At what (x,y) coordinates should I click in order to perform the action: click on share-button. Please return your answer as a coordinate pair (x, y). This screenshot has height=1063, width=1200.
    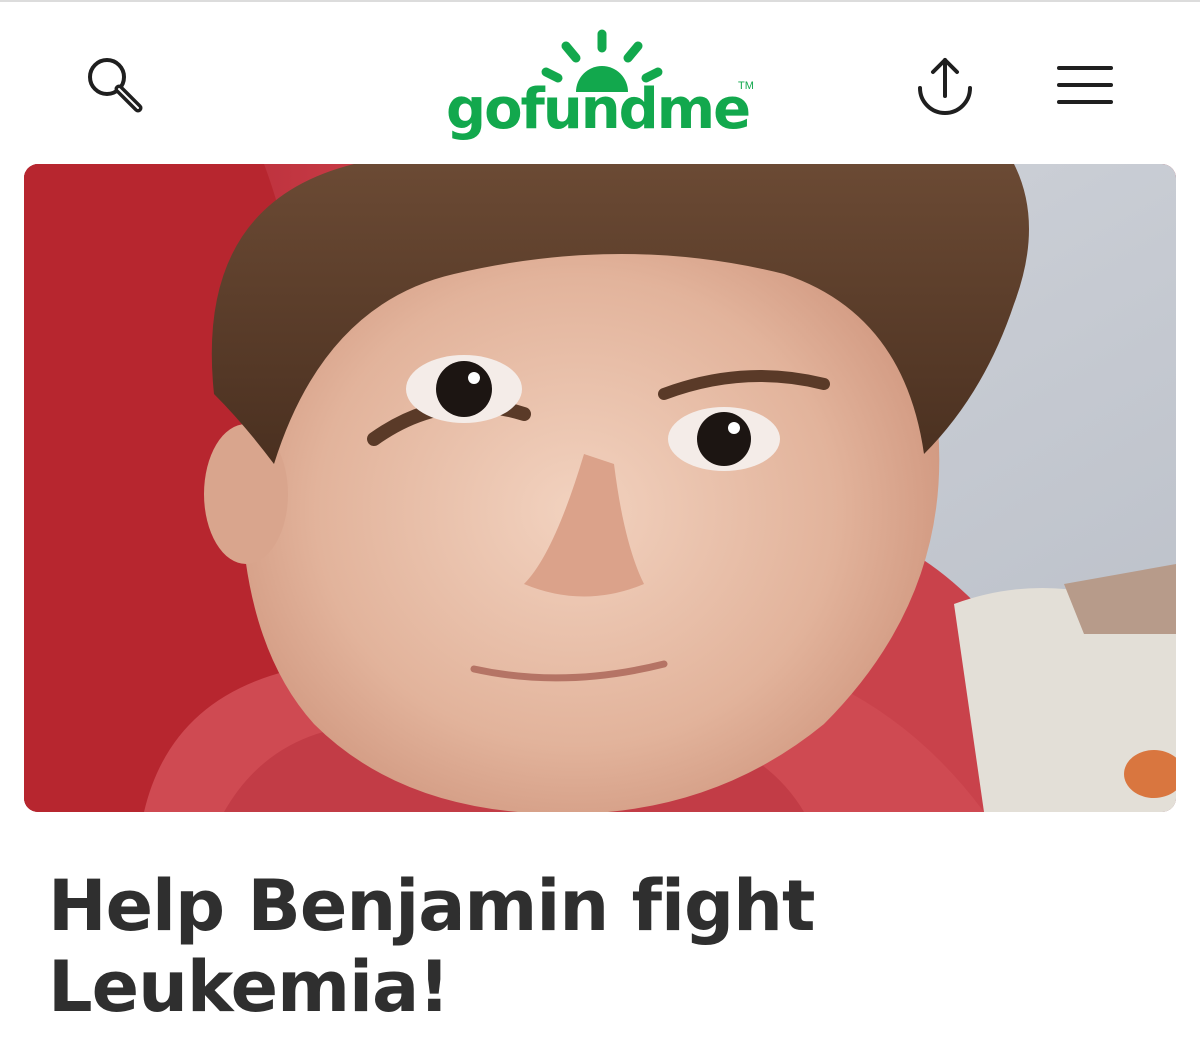
    Looking at the image, I should click on (945, 85).